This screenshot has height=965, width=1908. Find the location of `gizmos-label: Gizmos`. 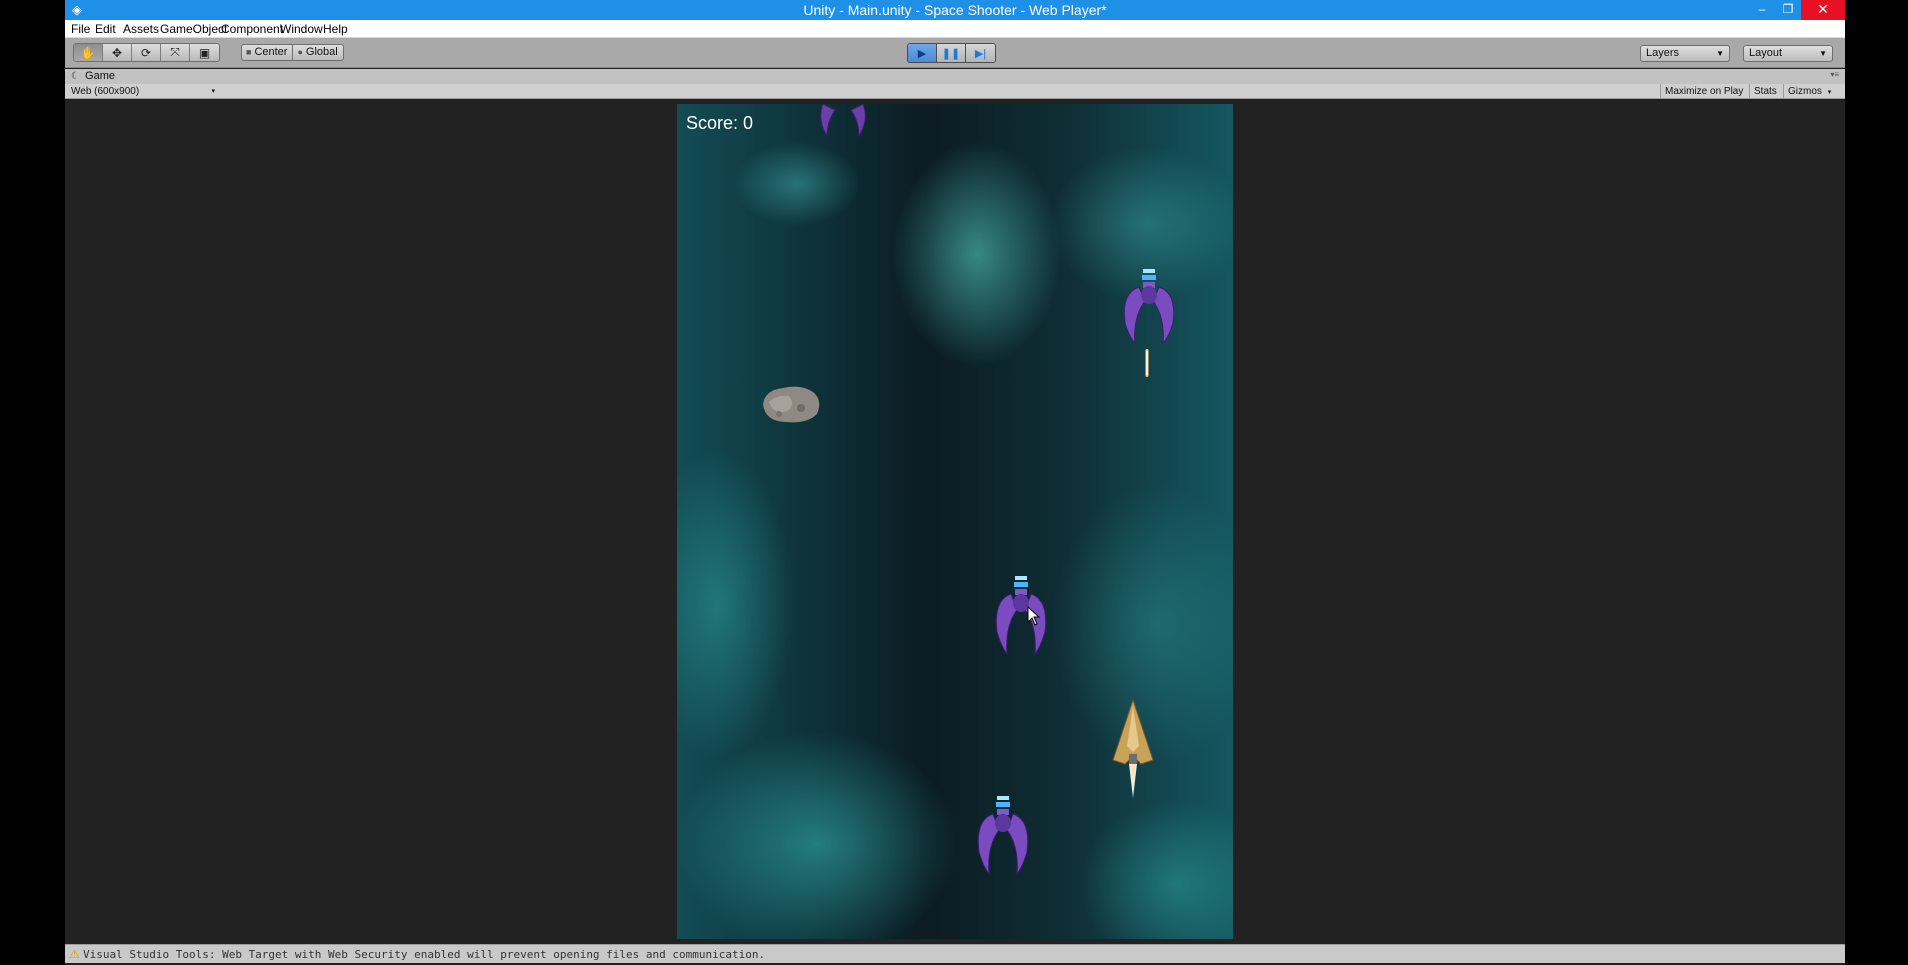

gizmos-label: Gizmos is located at coordinates (1805, 91).